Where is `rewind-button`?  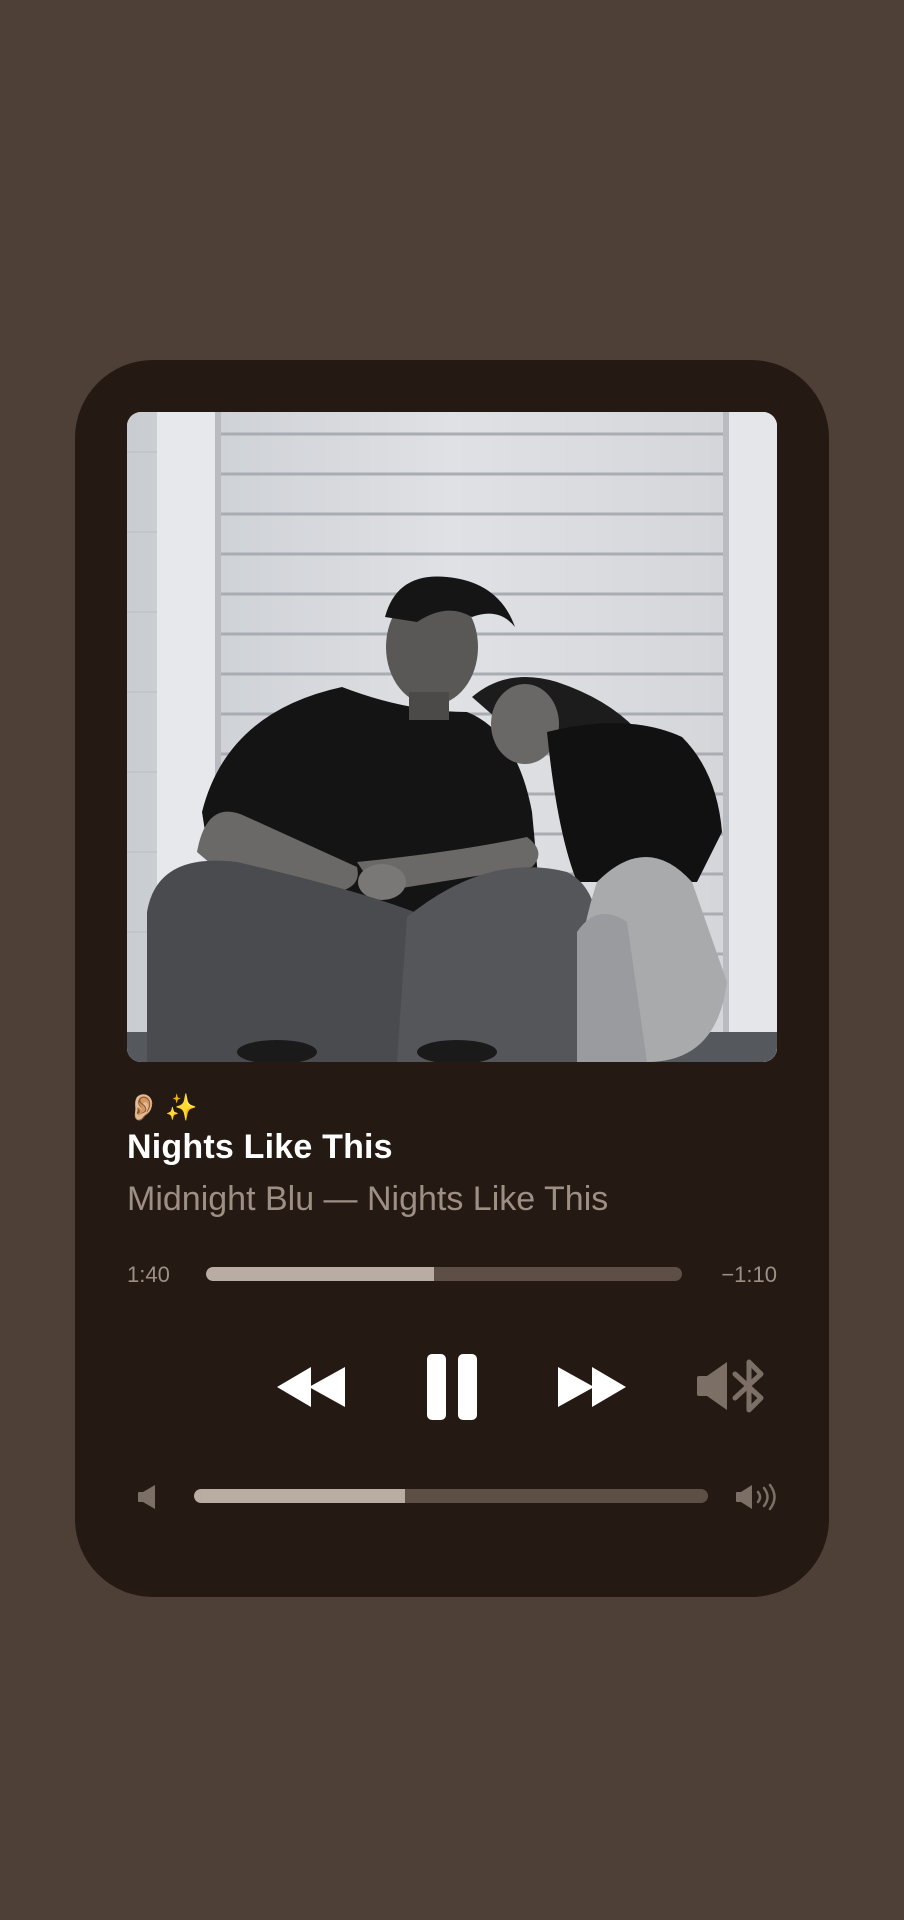 rewind-button is located at coordinates (311, 1387).